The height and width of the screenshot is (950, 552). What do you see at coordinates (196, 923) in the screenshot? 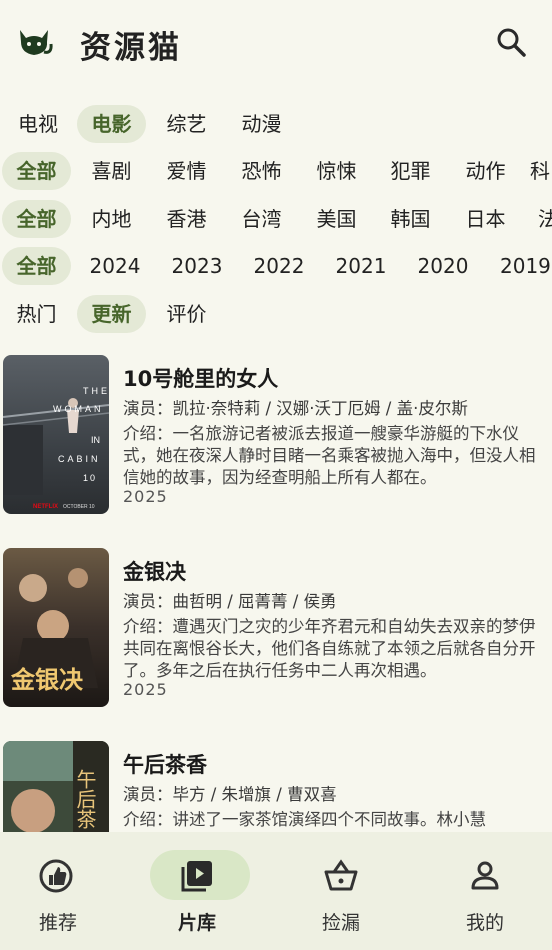
I see `nav-label: 片库` at bounding box center [196, 923].